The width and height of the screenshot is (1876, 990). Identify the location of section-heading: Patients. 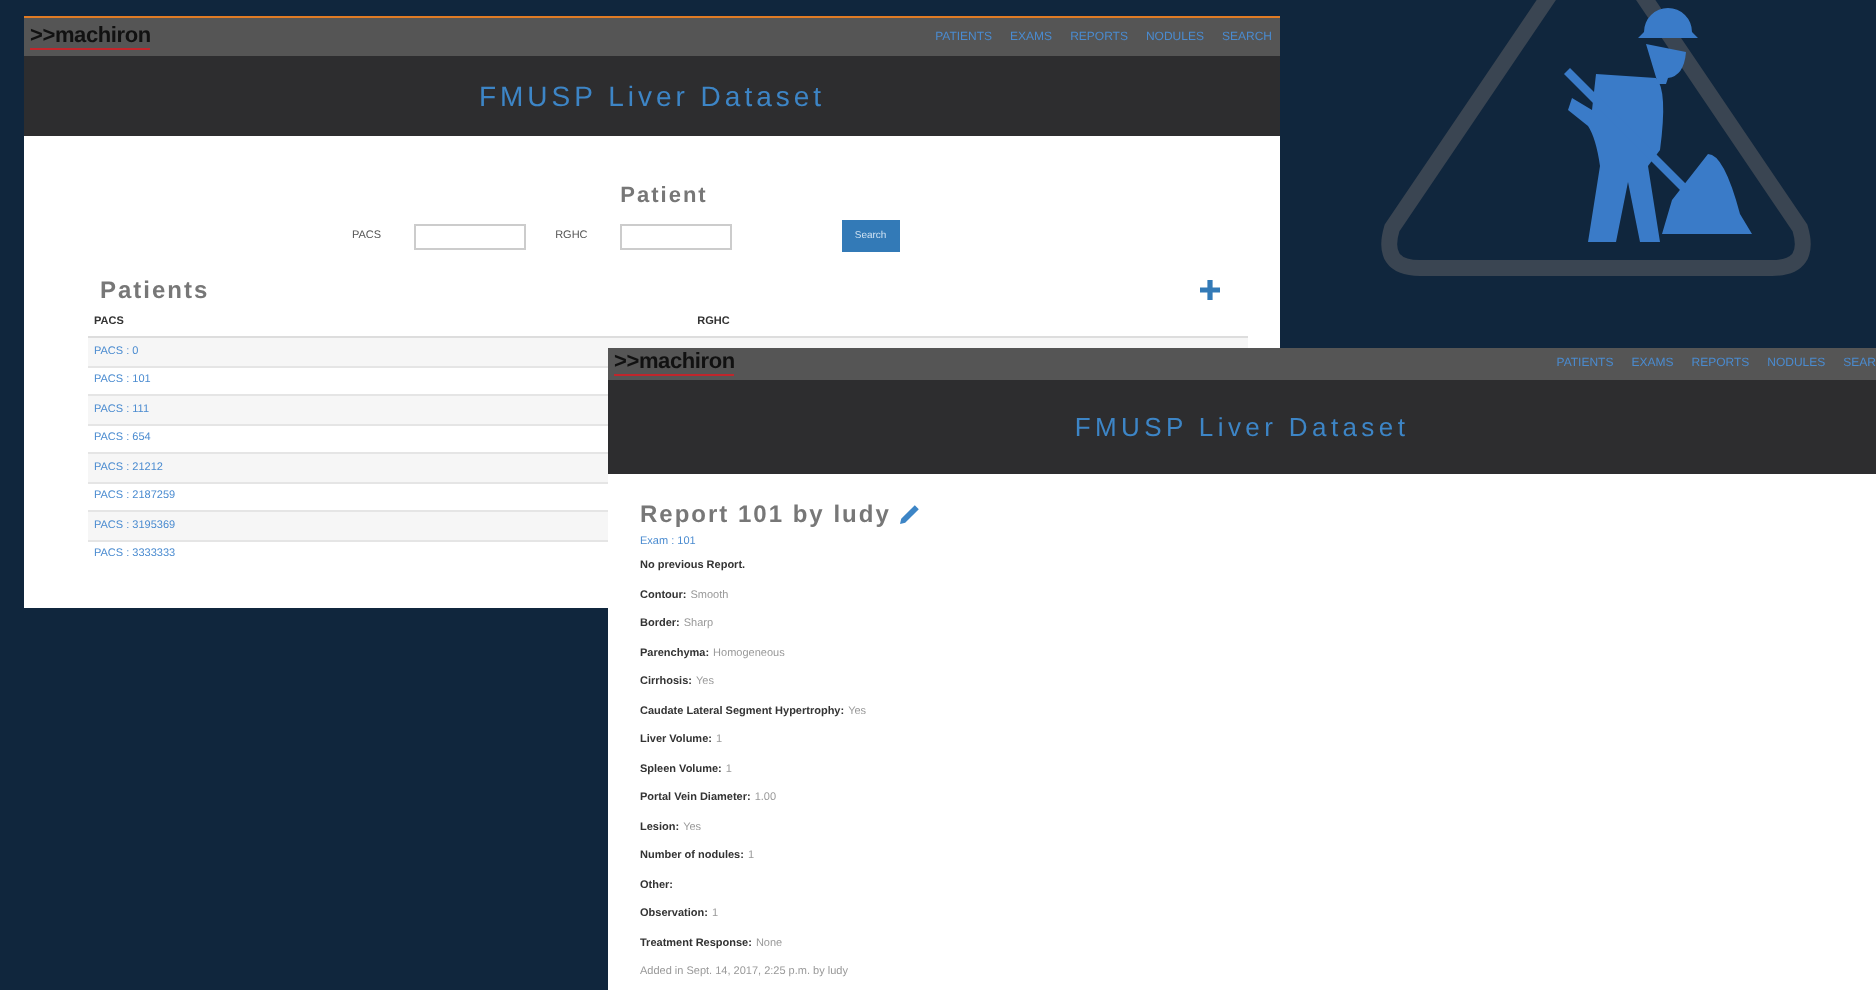
(154, 290).